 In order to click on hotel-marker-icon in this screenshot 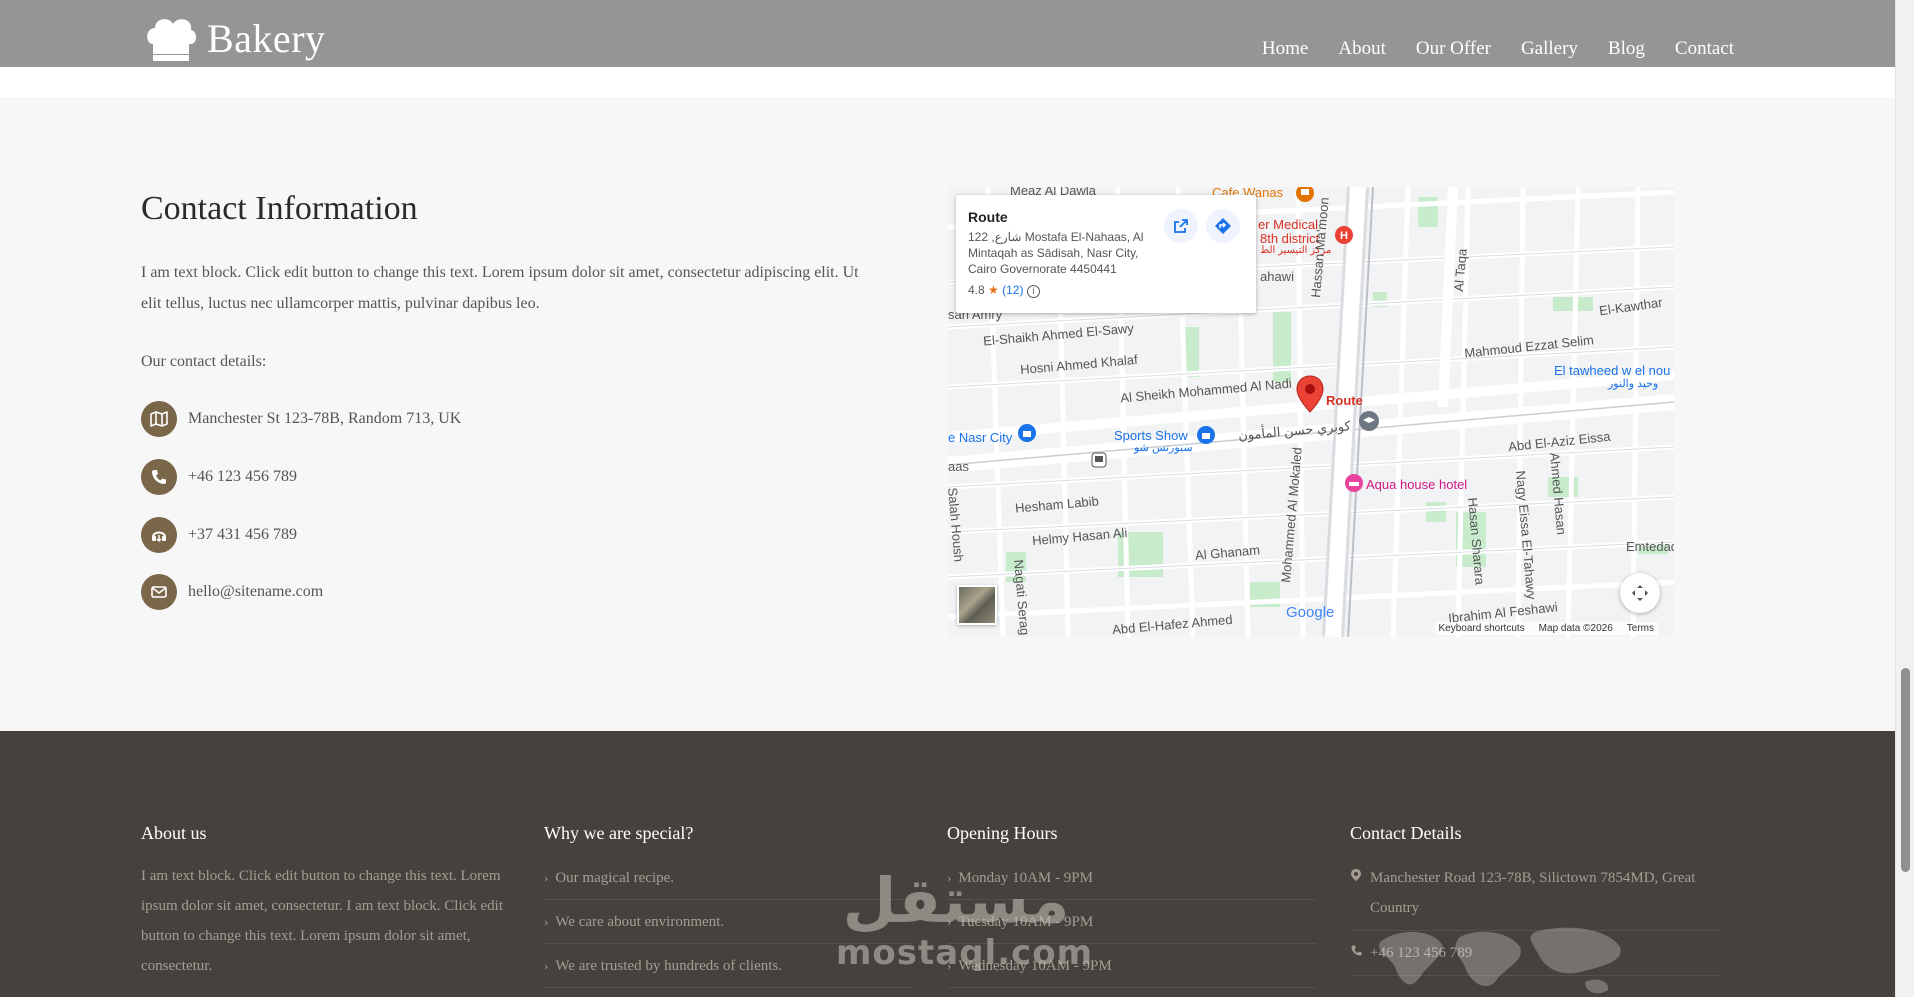, I will do `click(1354, 483)`.